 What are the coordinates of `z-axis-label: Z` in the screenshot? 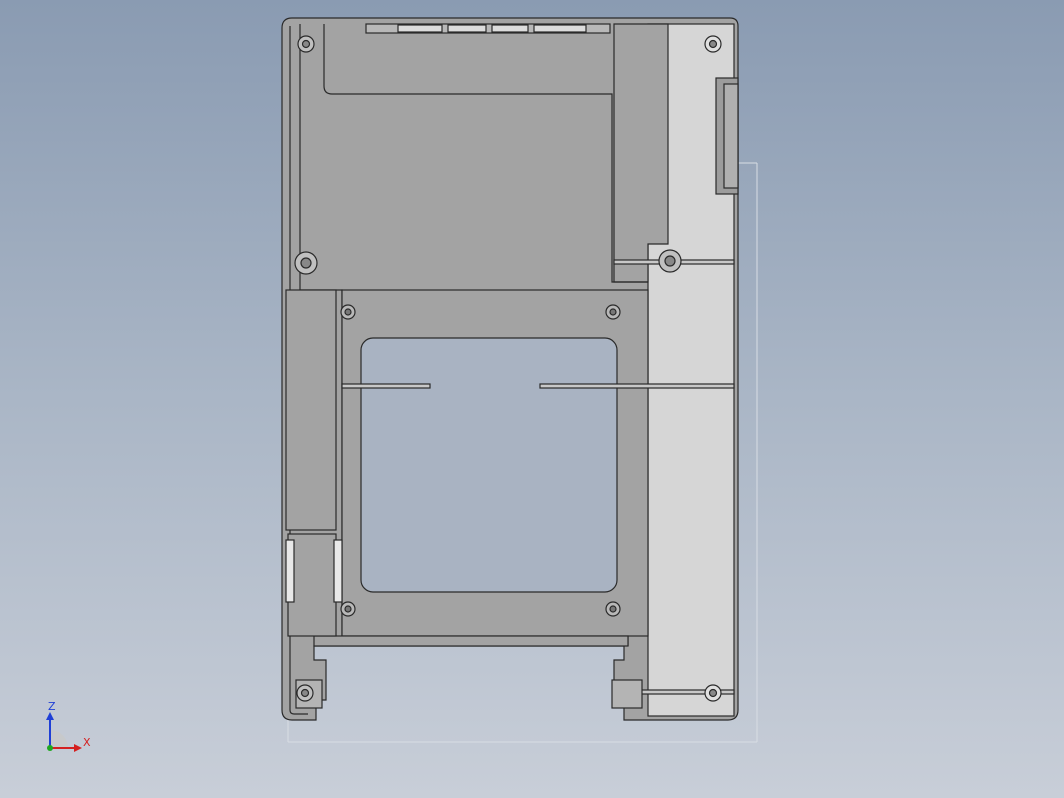 It's located at (52, 706).